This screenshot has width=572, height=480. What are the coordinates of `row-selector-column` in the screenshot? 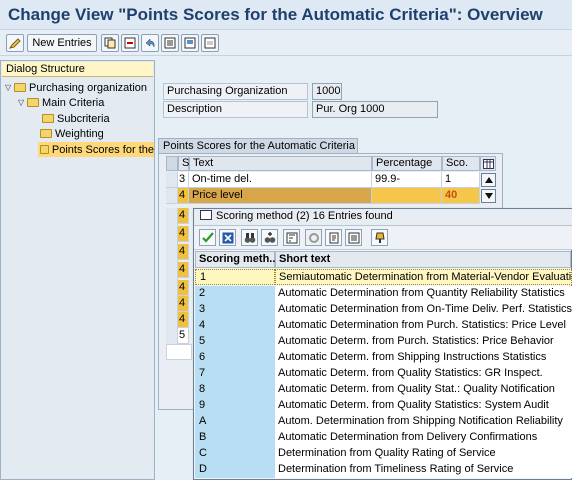 It's located at (172, 276).